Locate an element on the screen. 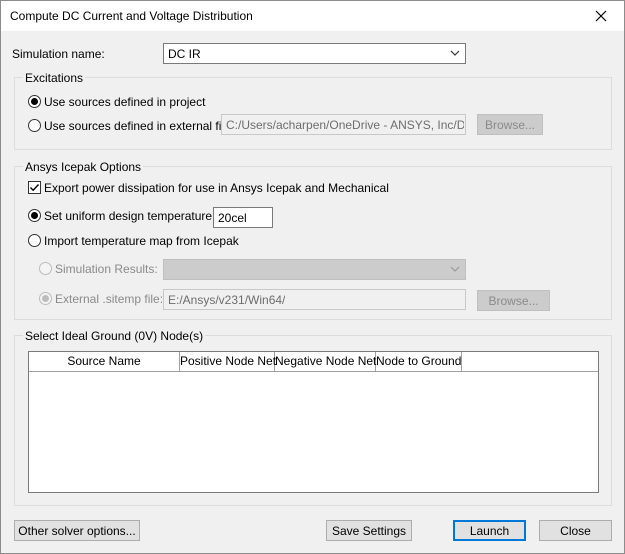  simulation-results-radio is located at coordinates (45, 268).